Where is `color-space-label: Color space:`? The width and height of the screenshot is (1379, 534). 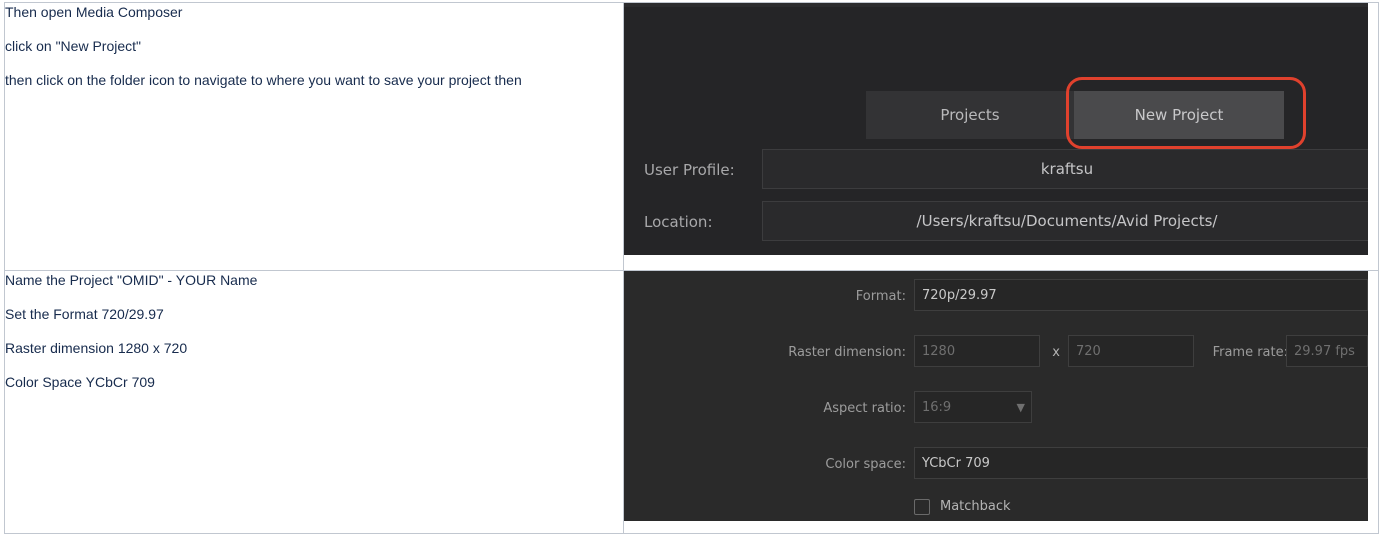
color-space-label: Color space: is located at coordinates (865, 464).